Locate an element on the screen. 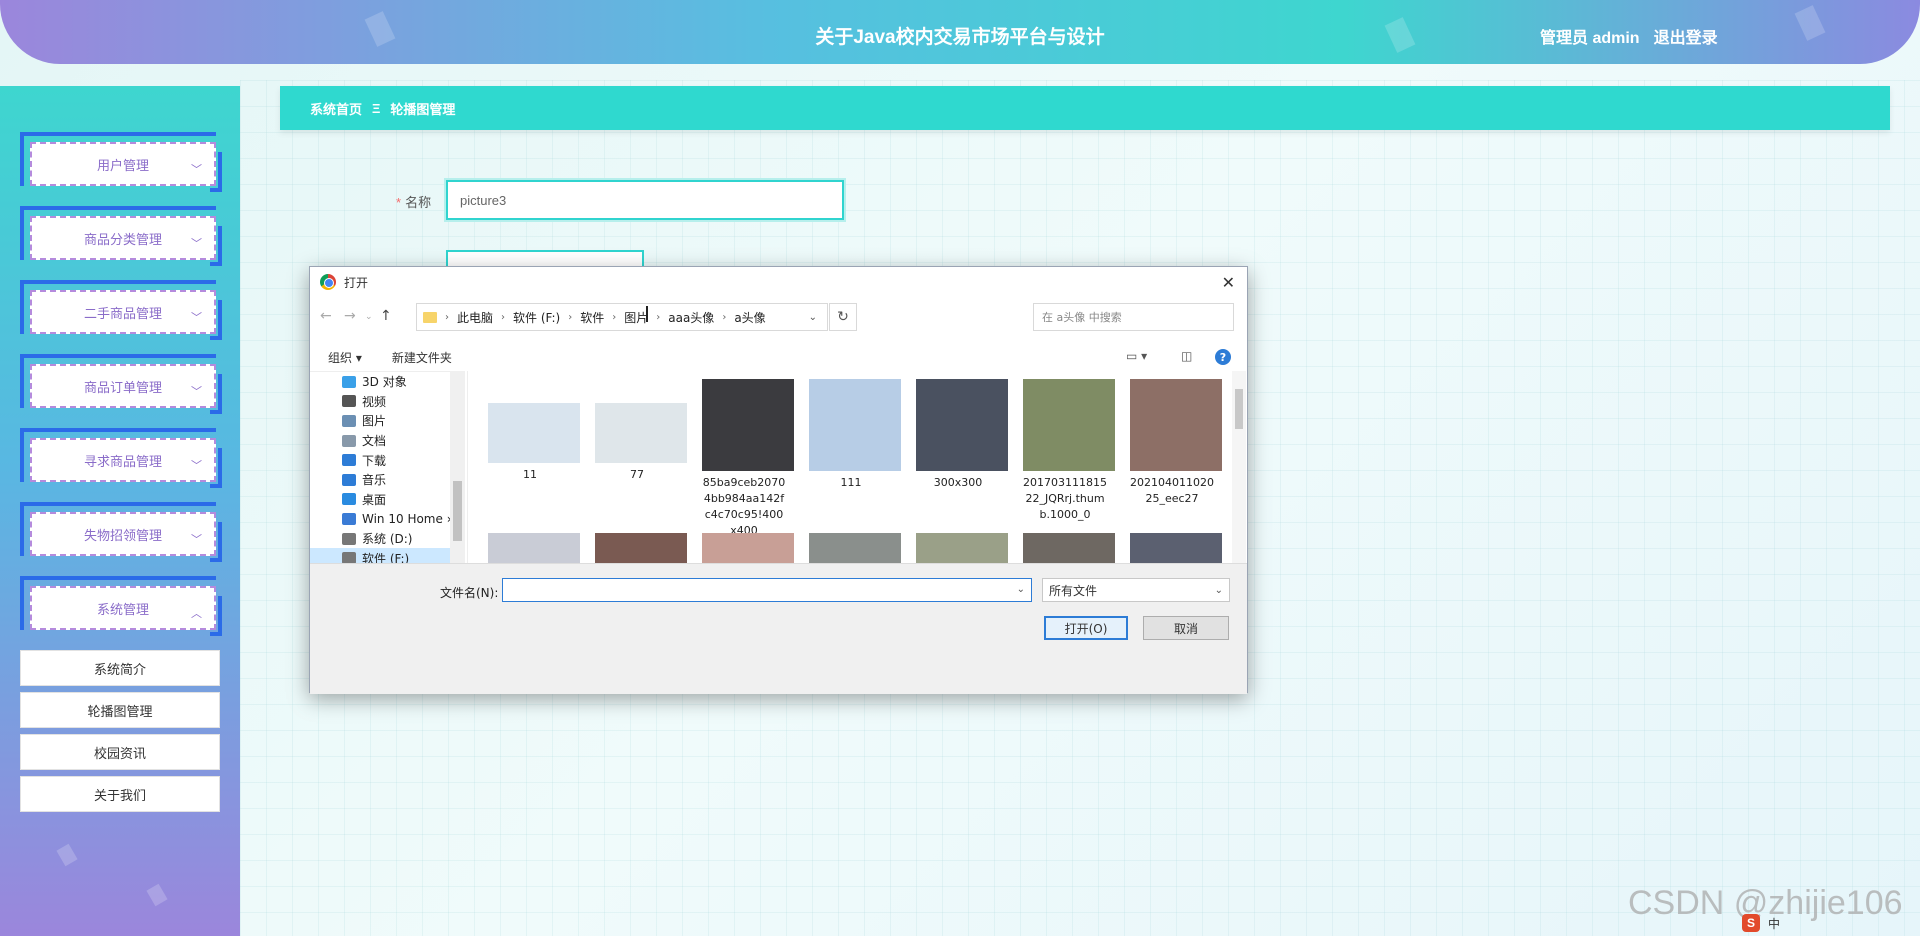  user-area: 管理员 admin 退出登录 is located at coordinates (1629, 36).